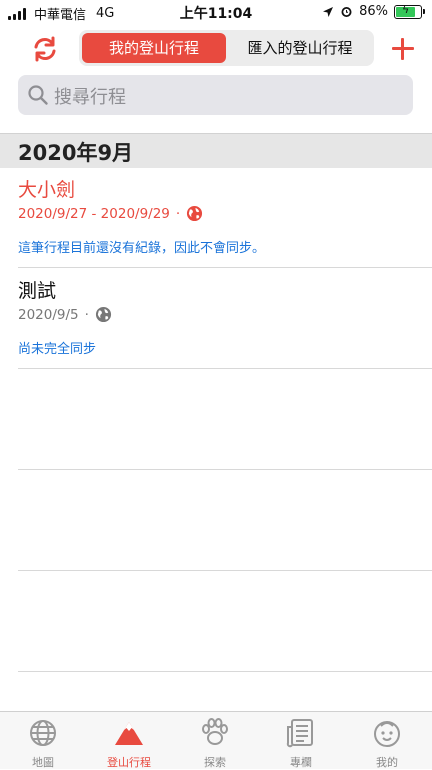  I want to click on battery-percent: 86%, so click(373, 11).